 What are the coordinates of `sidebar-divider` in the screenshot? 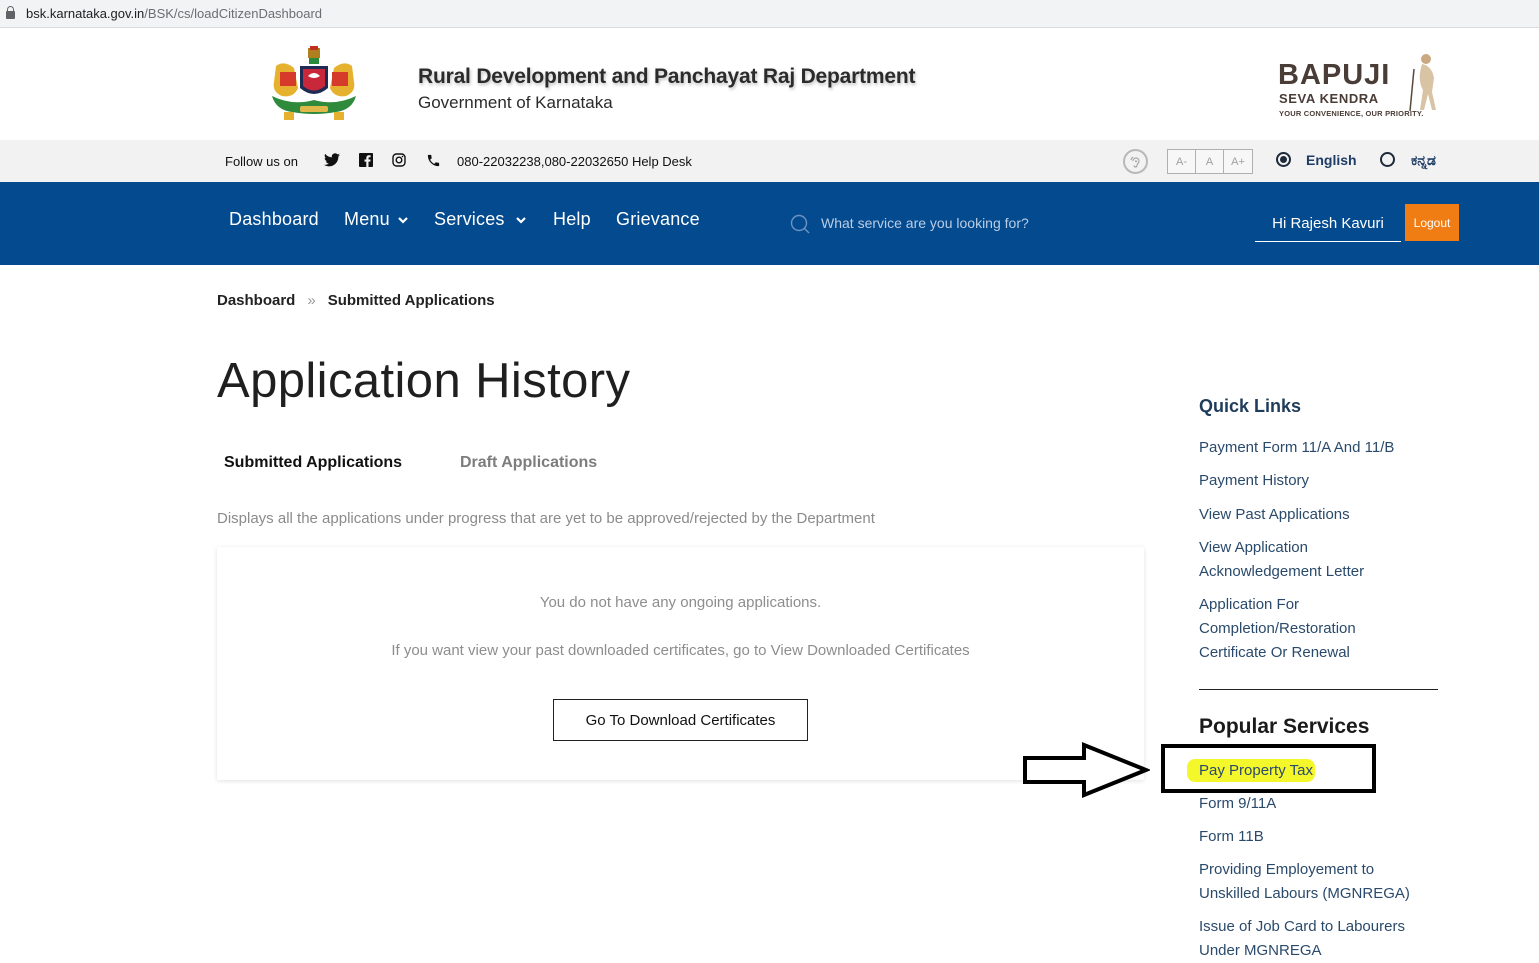 It's located at (1318, 689).